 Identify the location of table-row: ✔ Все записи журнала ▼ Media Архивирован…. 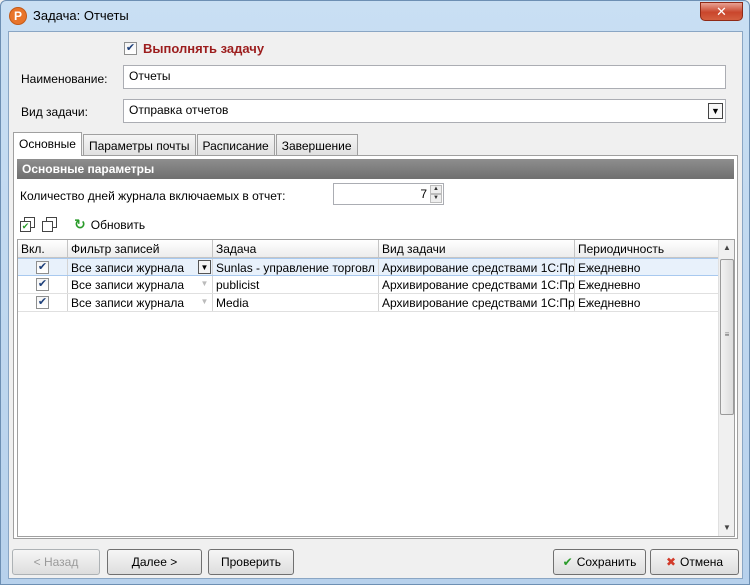
(376, 303).